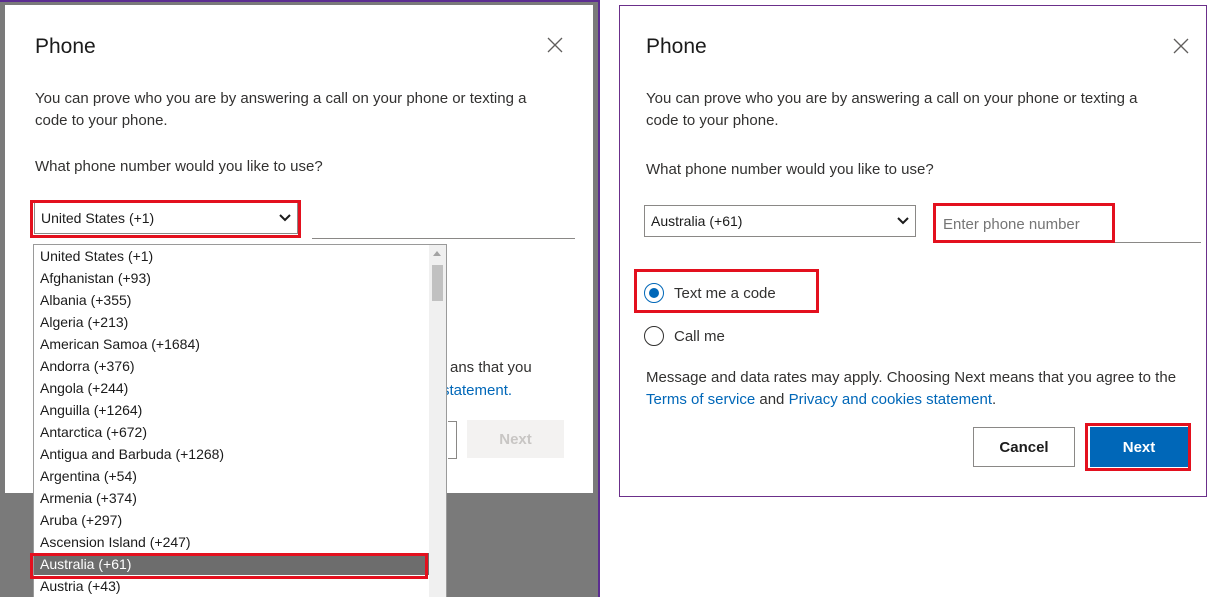 This screenshot has height=597, width=1207. Describe the element at coordinates (240, 410) in the screenshot. I see `country-option: Anguilla (+1264)` at that location.